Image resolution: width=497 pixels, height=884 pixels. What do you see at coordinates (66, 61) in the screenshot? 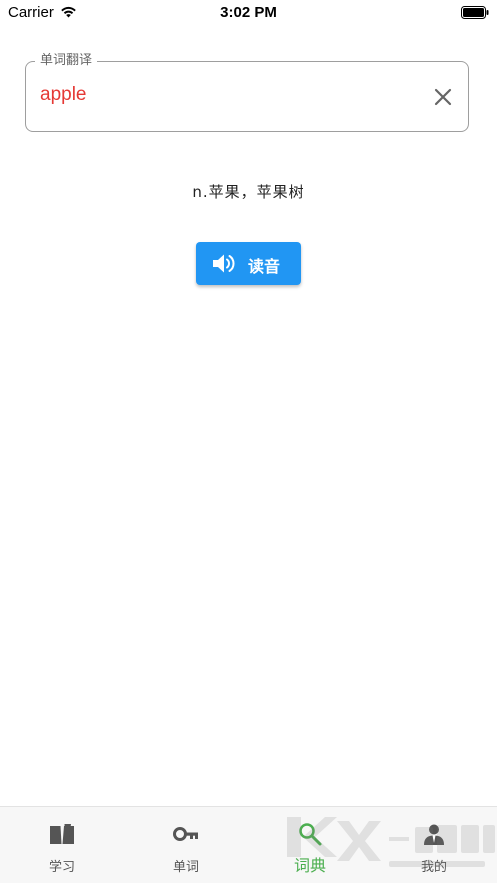
I see `field-label: 单词翻译` at bounding box center [66, 61].